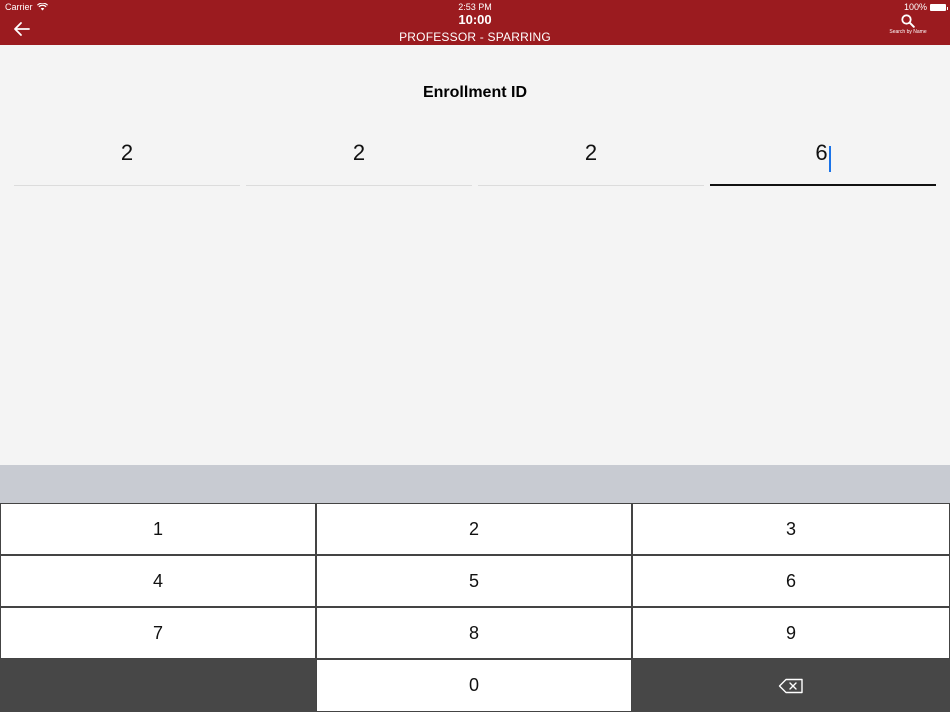 This screenshot has height=712, width=950. What do you see at coordinates (474, 581) in the screenshot?
I see `key-5: 5` at bounding box center [474, 581].